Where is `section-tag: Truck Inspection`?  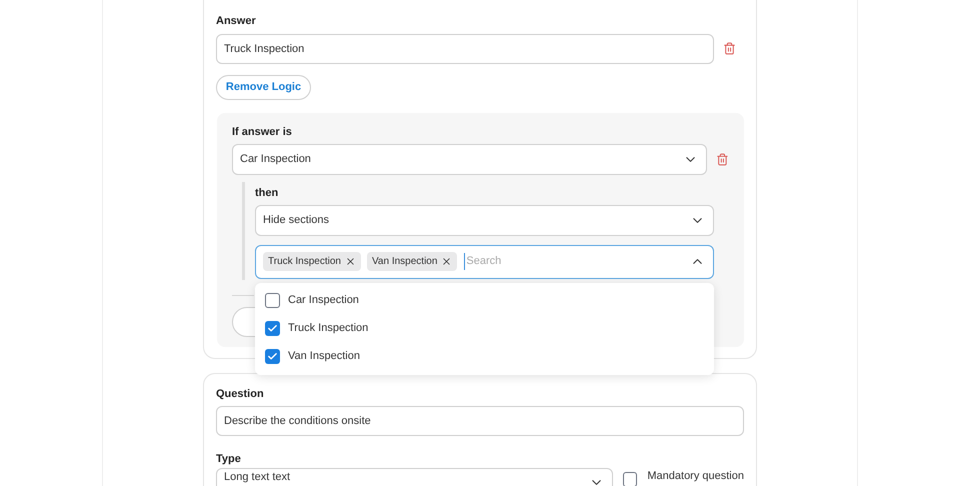 section-tag: Truck Inspection is located at coordinates (312, 261).